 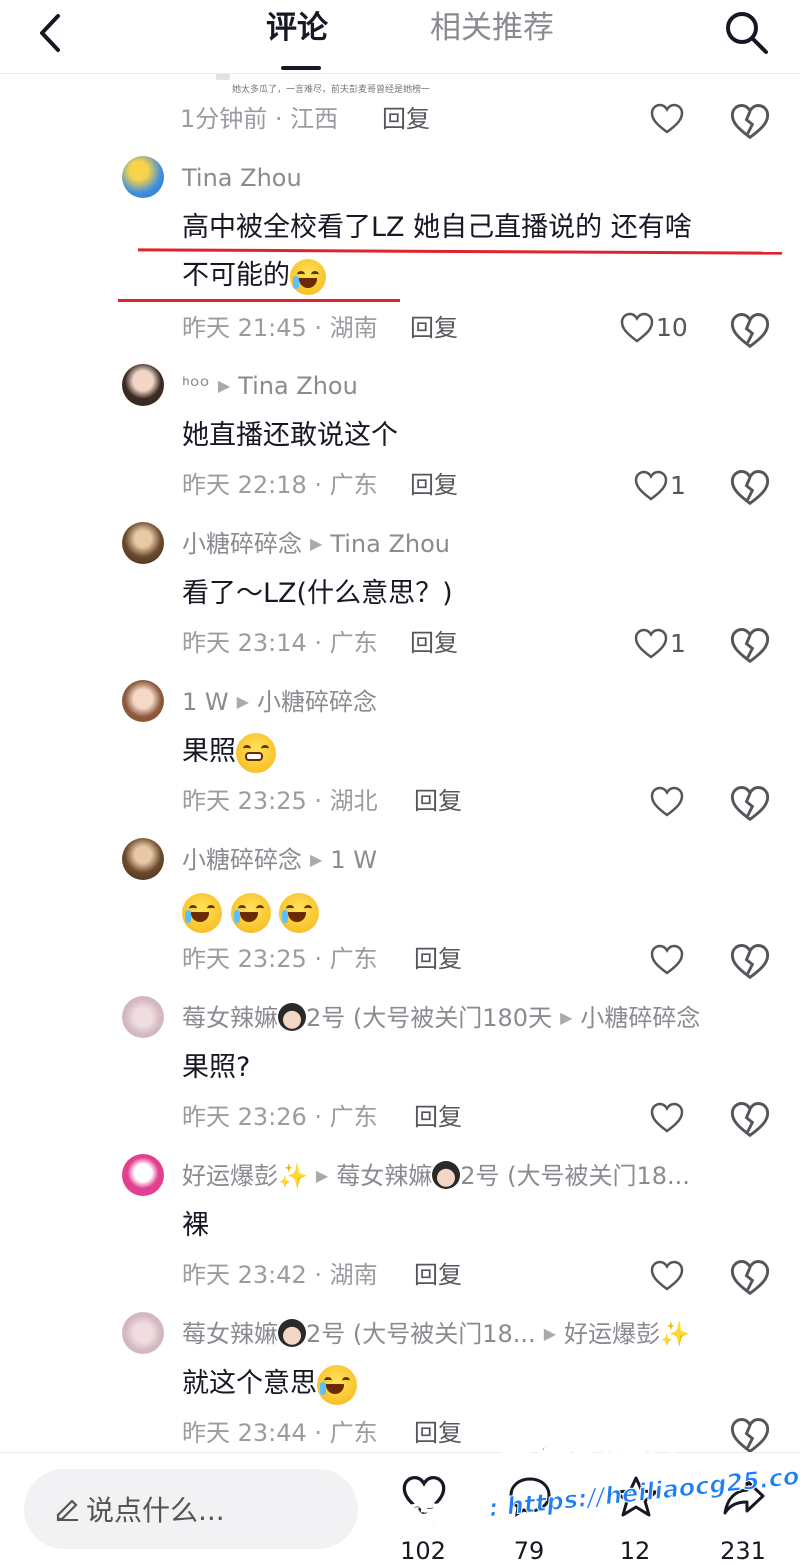 I want to click on active-tab-indicator, so click(x=301, y=68).